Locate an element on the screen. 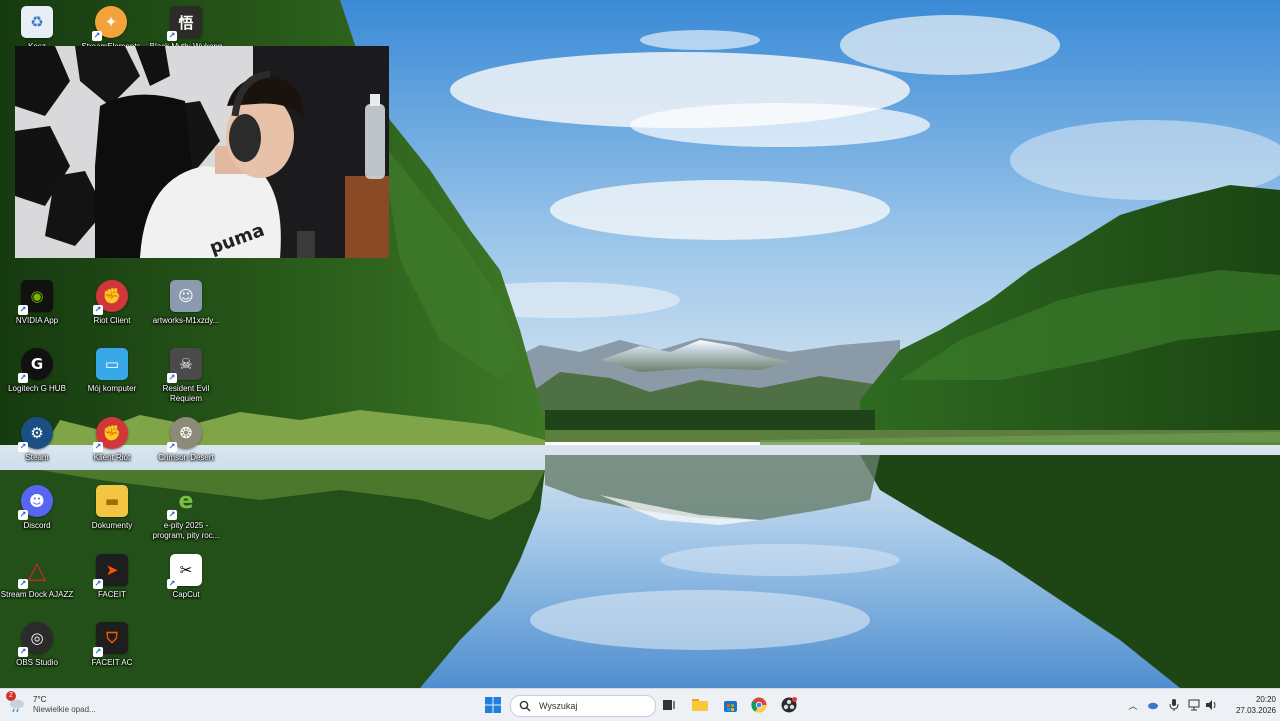 This screenshot has height=721, width=1280. microsoft-store-icon is located at coordinates (730, 706).